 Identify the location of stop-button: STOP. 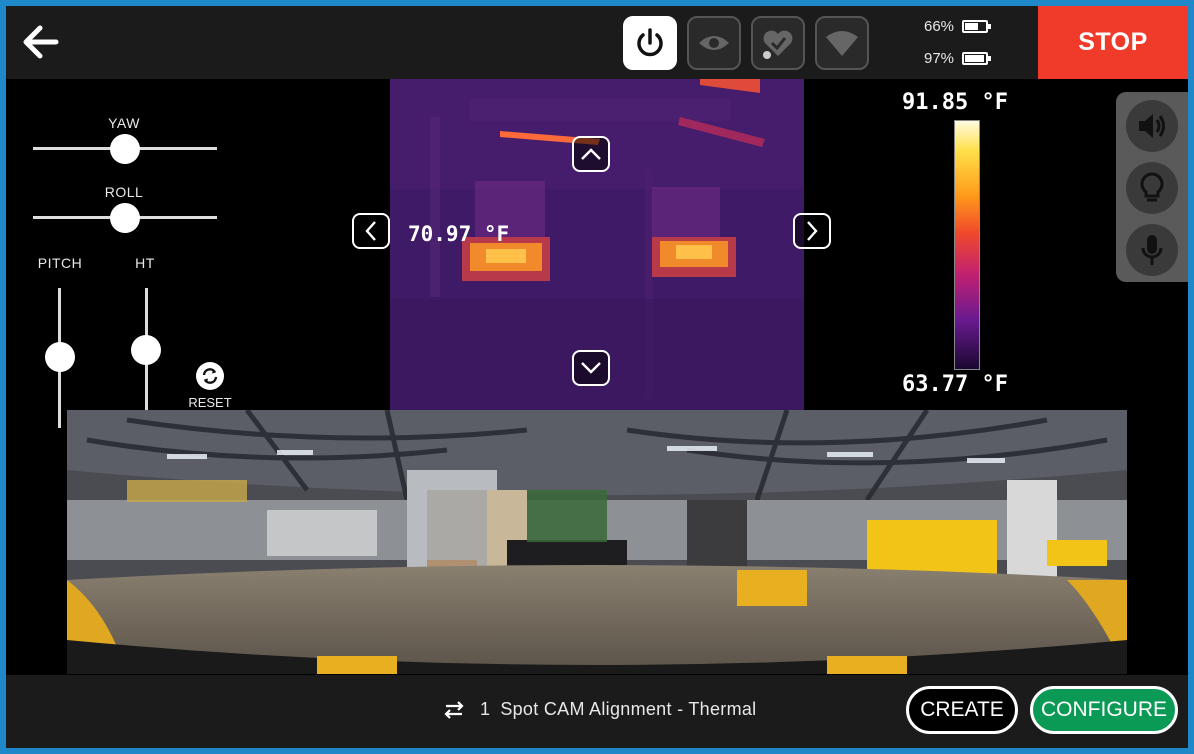
(1113, 42).